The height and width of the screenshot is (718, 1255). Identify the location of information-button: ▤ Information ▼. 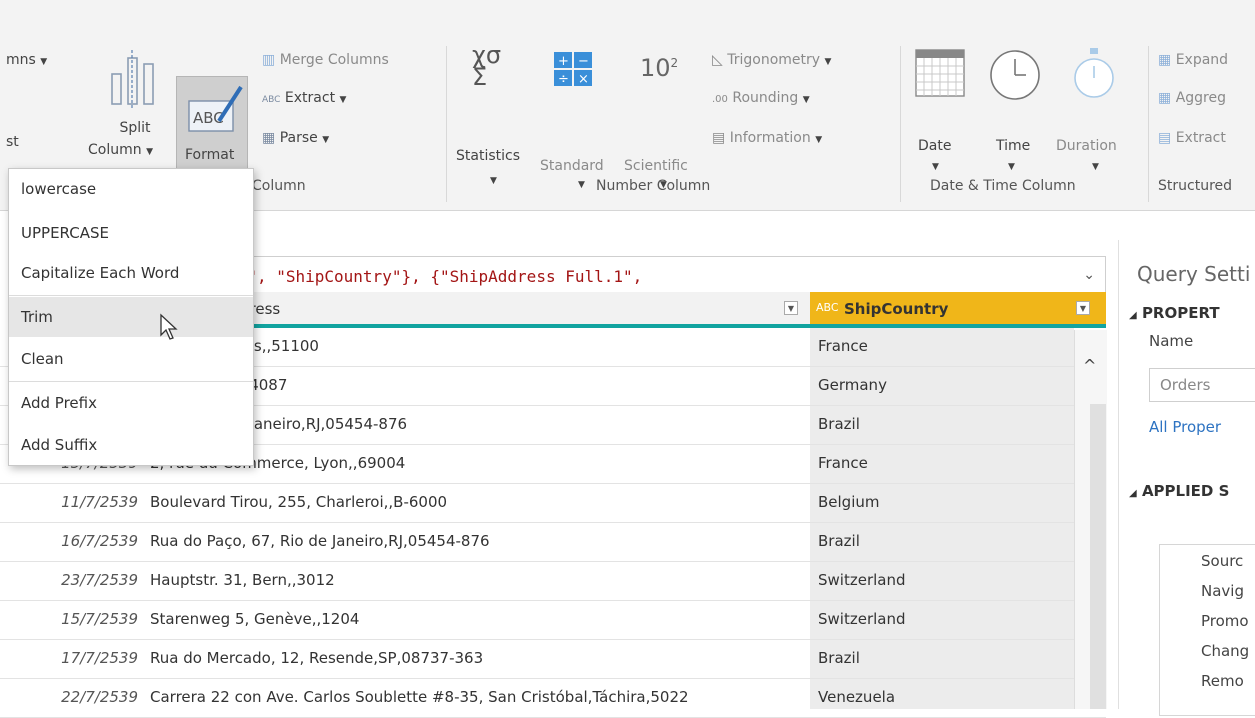
(767, 138).